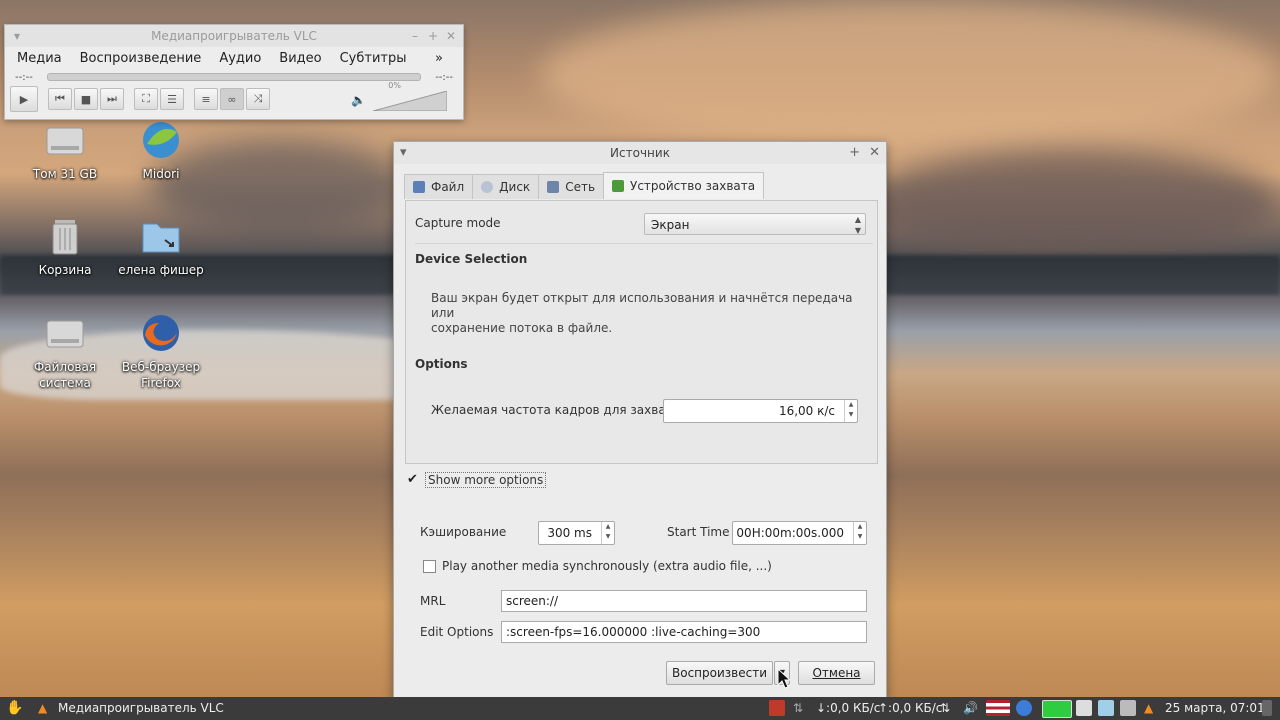 Image resolution: width=1280 pixels, height=720 pixels. I want to click on dialog-titlebar: ▾ Источник + ✕, so click(640, 153).